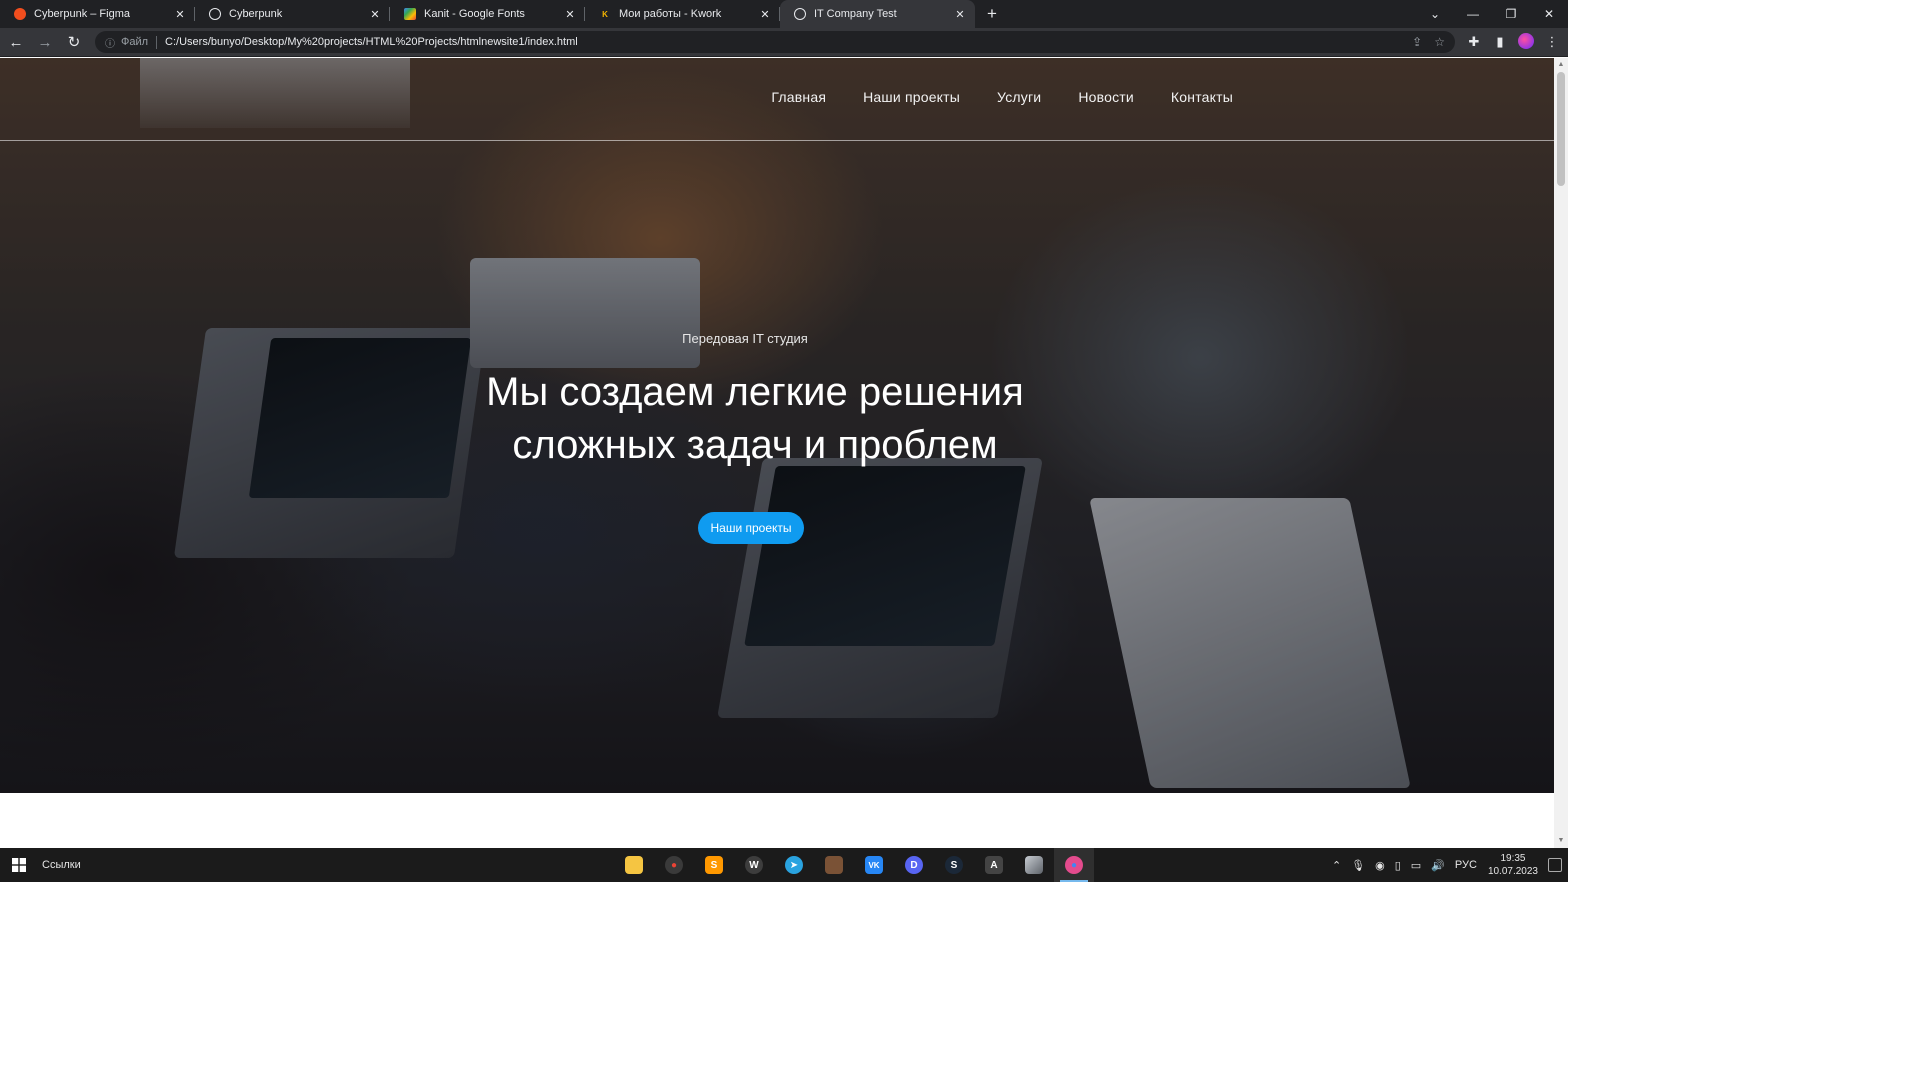 This screenshot has height=1080, width=1920. I want to click on task-photo-app, so click(1034, 865).